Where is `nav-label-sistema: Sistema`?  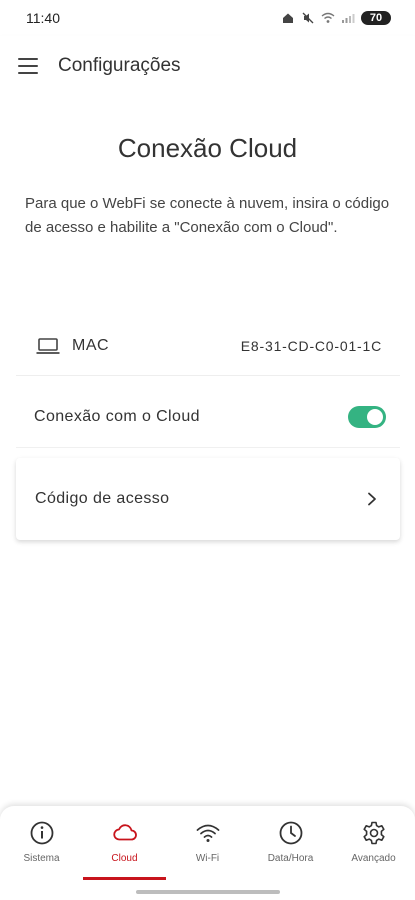
nav-label-sistema: Sistema is located at coordinates (41, 858).